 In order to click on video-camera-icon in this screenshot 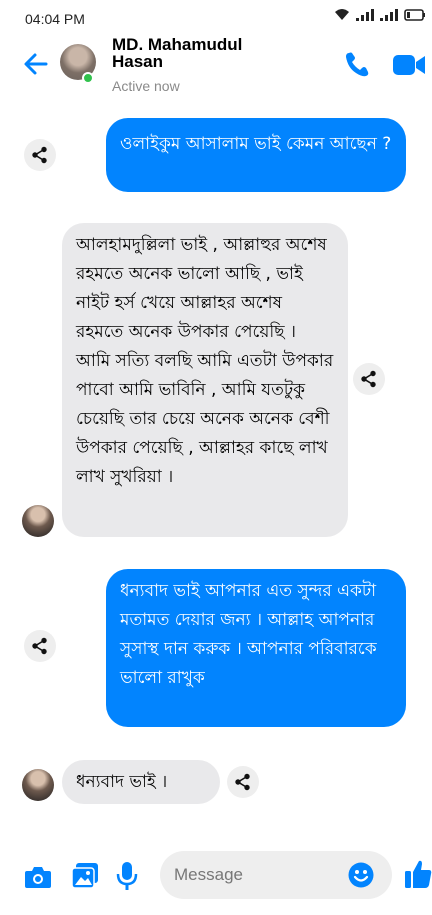, I will do `click(409, 65)`.